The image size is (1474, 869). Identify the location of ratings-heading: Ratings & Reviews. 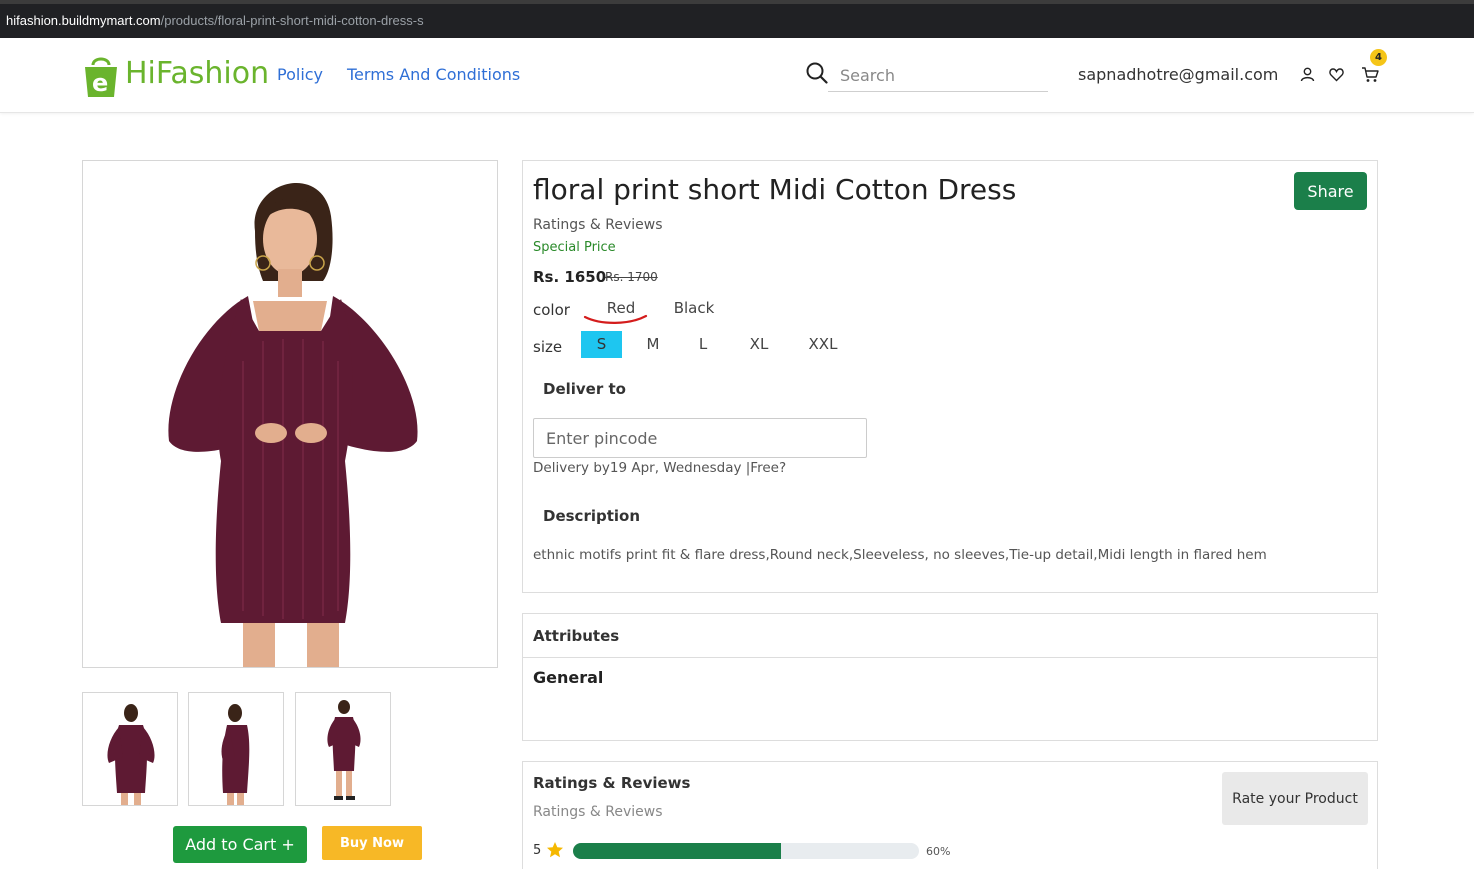
(612, 783).